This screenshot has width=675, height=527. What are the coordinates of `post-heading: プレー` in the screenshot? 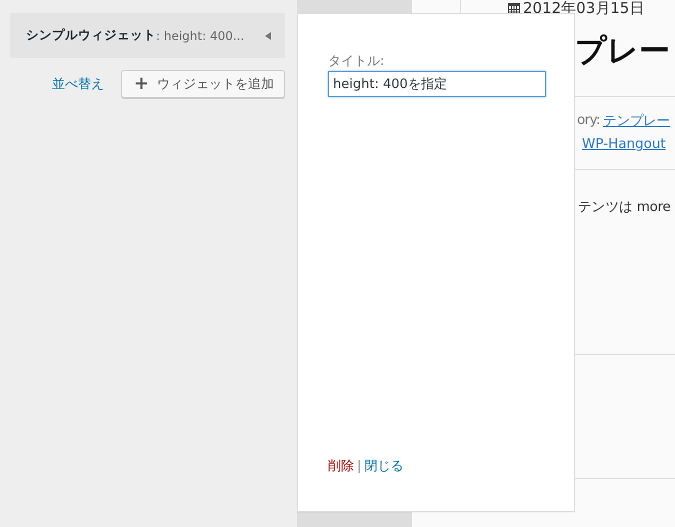 It's located at (622, 51).